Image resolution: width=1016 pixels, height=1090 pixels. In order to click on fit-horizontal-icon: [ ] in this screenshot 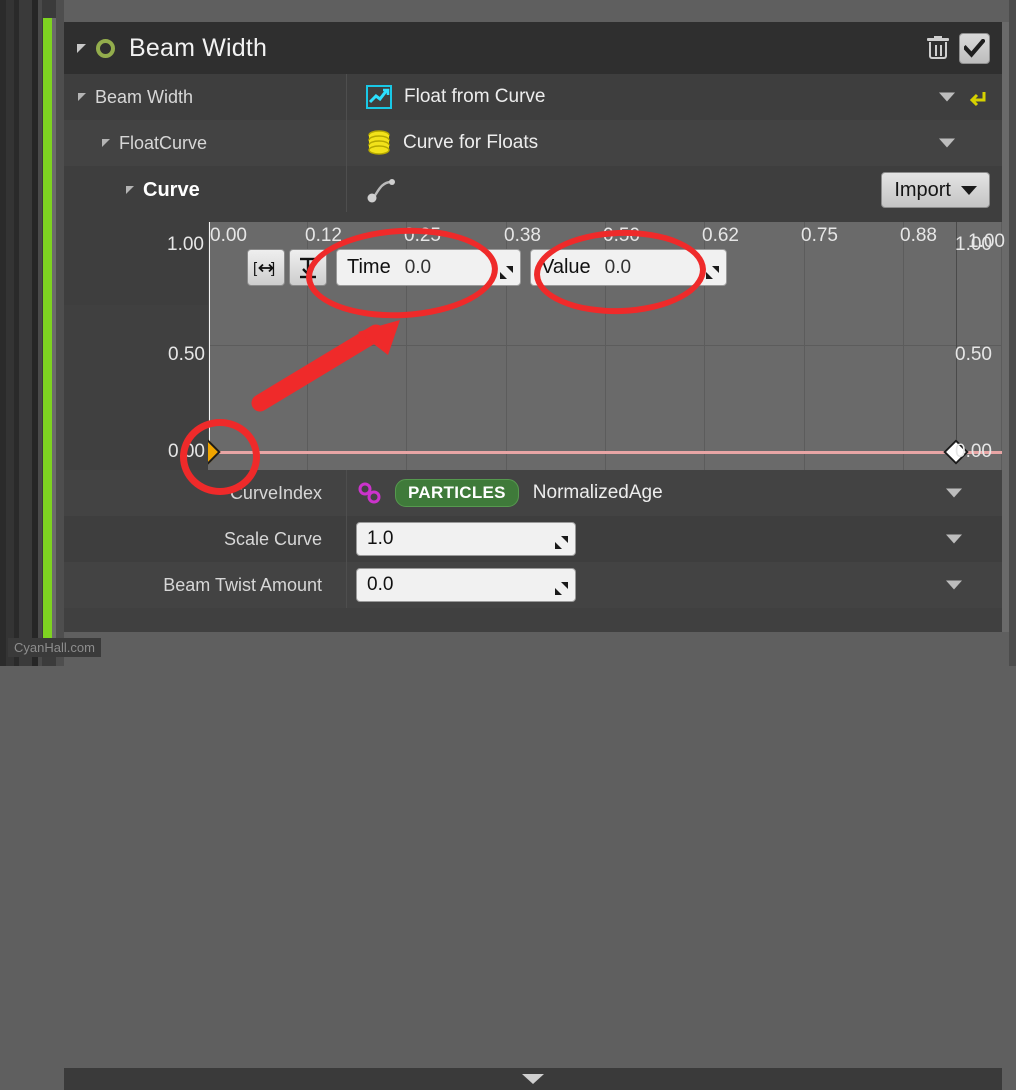, I will do `click(266, 267)`.